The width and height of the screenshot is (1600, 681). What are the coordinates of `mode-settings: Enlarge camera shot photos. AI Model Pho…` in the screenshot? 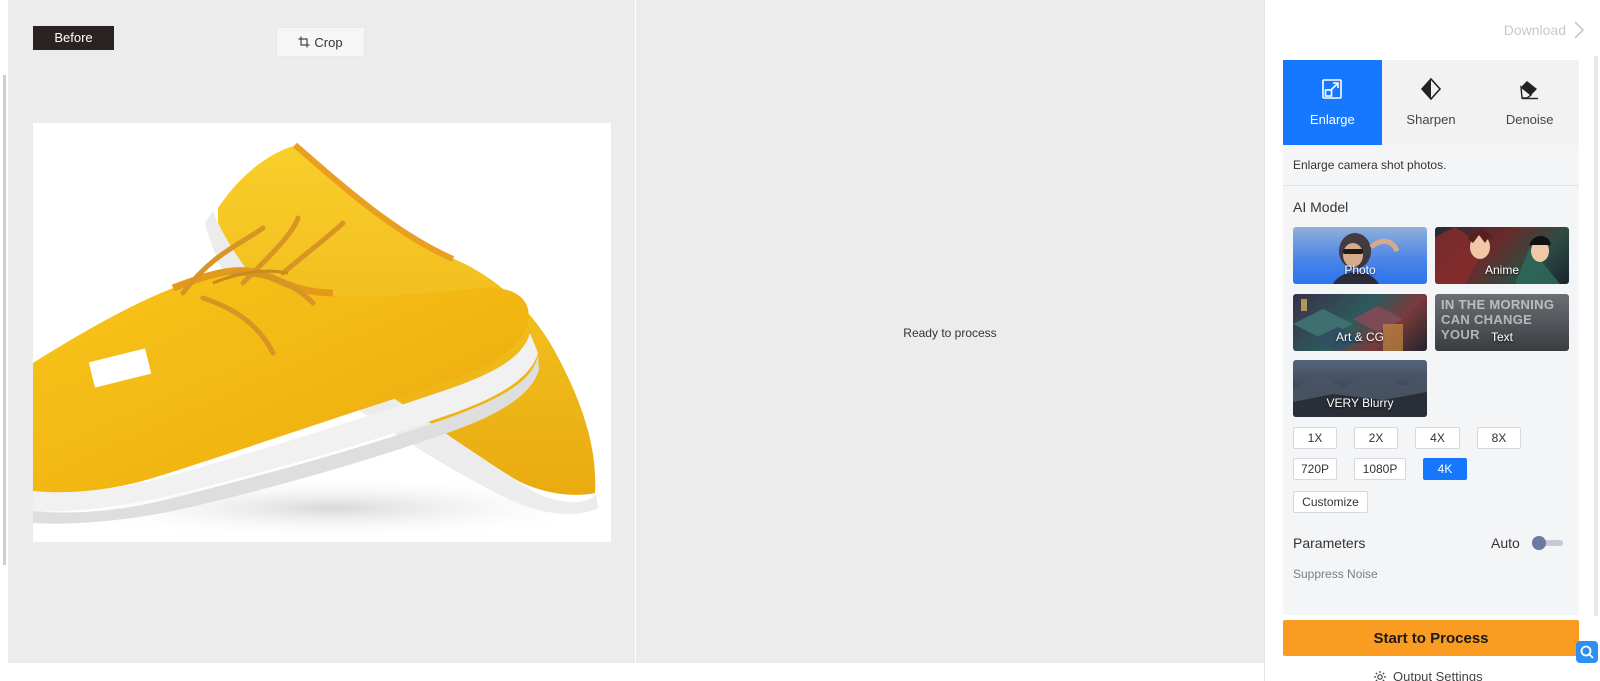 It's located at (1431, 380).